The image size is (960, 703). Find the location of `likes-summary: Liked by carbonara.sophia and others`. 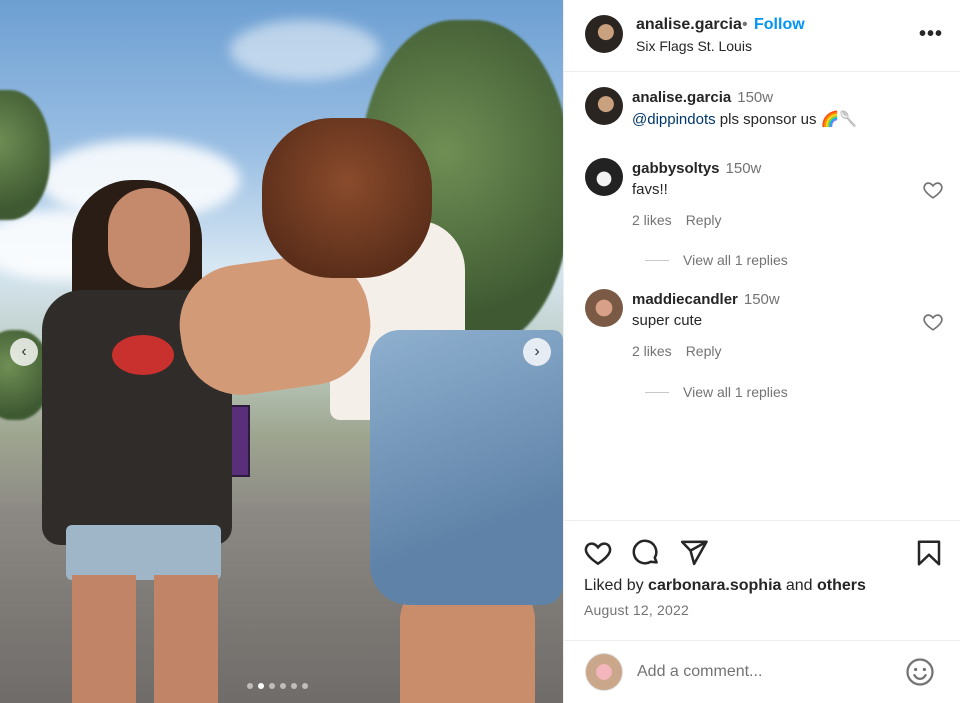

likes-summary: Liked by carbonara.sophia and others is located at coordinates (725, 586).